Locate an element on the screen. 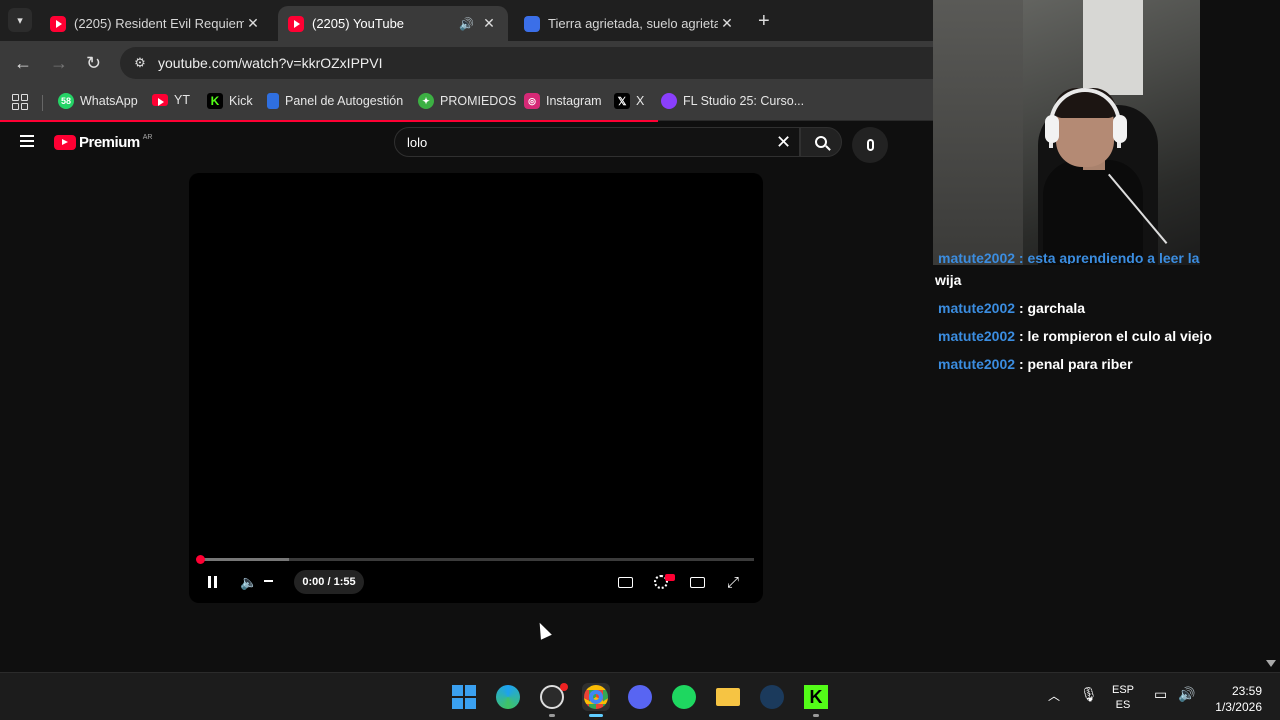 Image resolution: width=1280 pixels, height=720 pixels. network-icon: ▭ is located at coordinates (1161, 694).